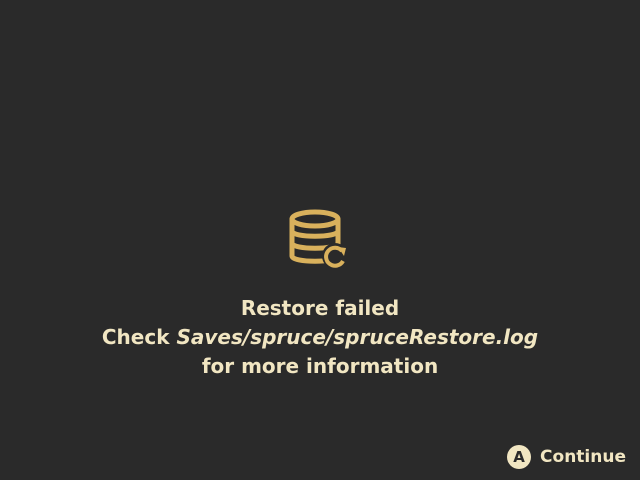  What do you see at coordinates (139, 337) in the screenshot?
I see `check-prefix: Check` at bounding box center [139, 337].